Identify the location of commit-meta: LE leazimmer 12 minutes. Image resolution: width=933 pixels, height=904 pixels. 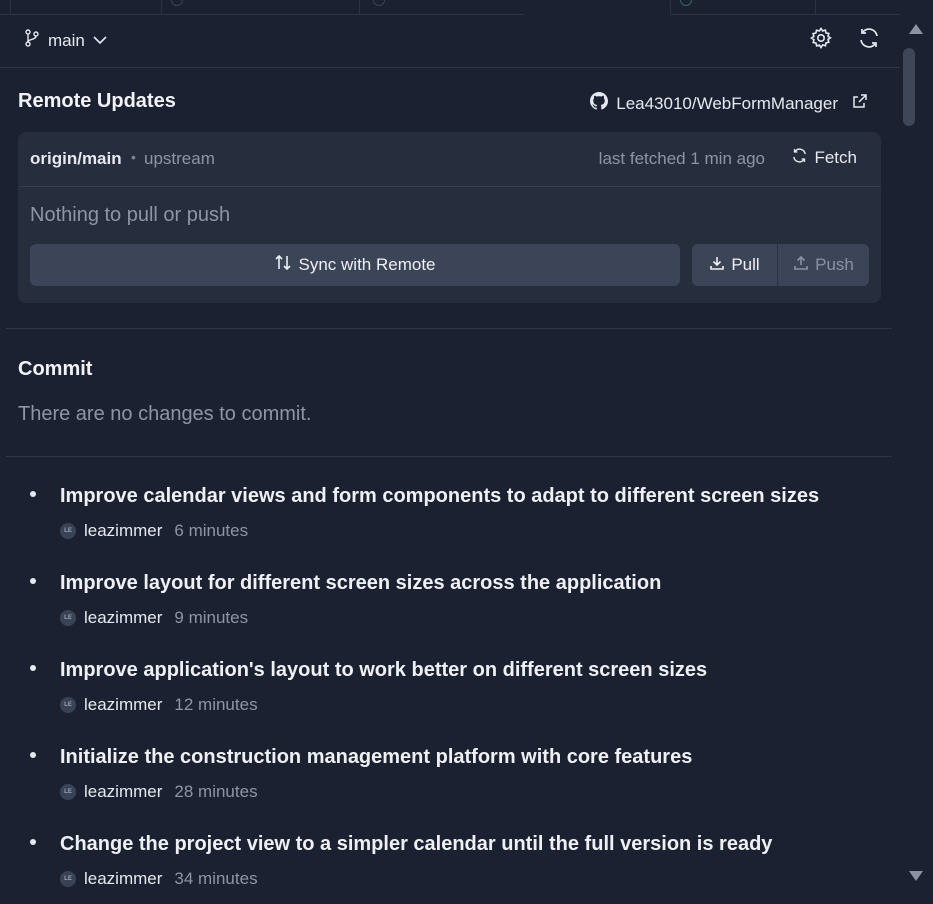
(159, 705).